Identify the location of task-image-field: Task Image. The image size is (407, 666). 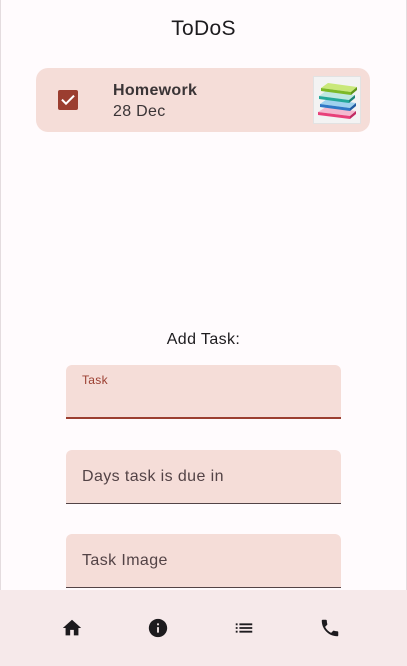
(203, 561).